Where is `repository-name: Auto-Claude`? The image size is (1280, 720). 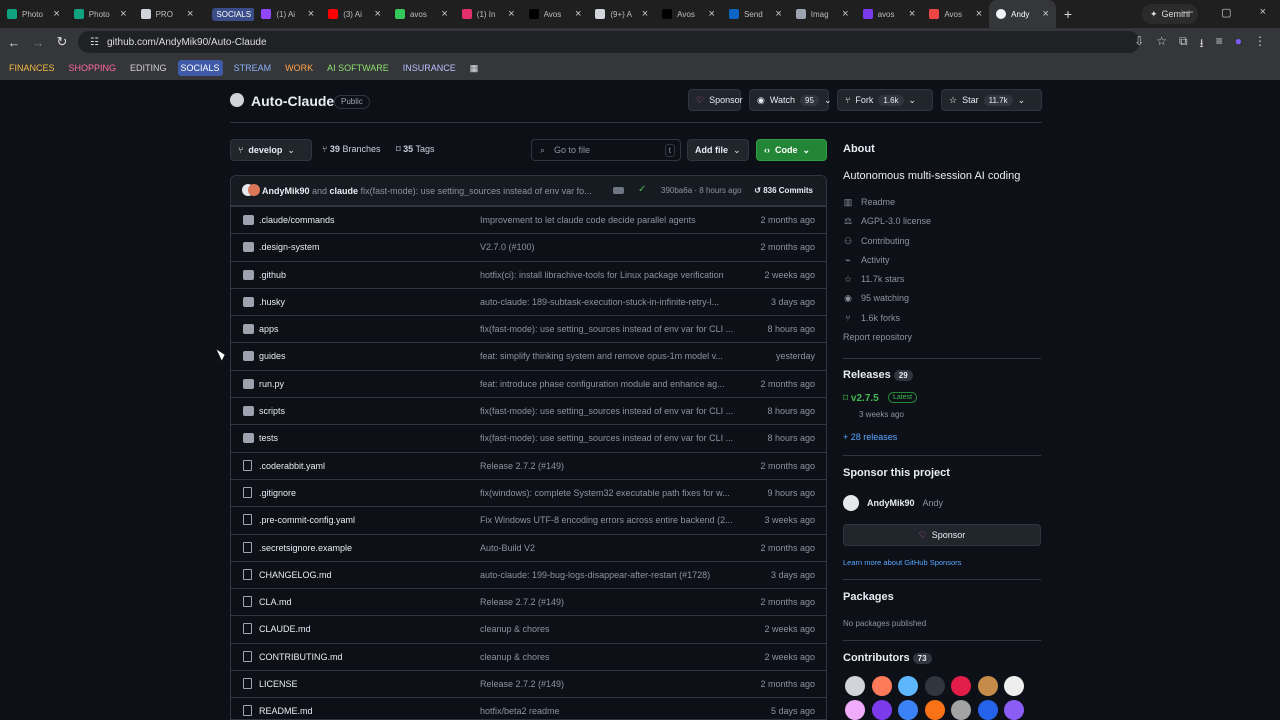 repository-name: Auto-Claude is located at coordinates (292, 101).